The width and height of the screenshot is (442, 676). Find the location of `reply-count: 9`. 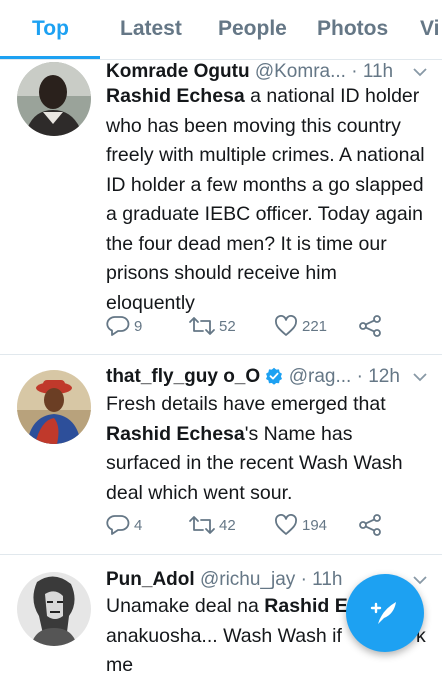

reply-count: 9 is located at coordinates (138, 326).